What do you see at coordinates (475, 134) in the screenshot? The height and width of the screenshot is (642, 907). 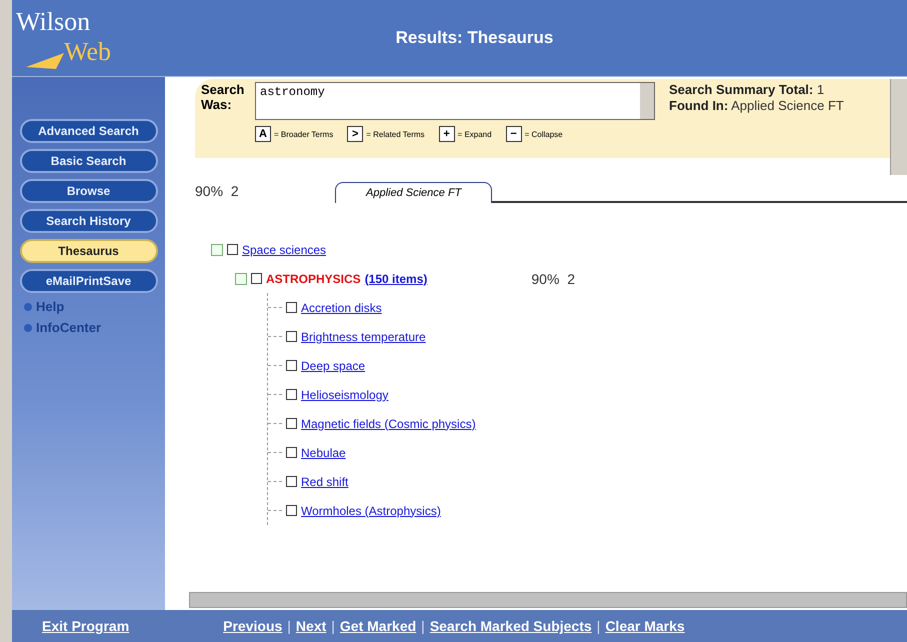 I see `legend-text: = Expand` at bounding box center [475, 134].